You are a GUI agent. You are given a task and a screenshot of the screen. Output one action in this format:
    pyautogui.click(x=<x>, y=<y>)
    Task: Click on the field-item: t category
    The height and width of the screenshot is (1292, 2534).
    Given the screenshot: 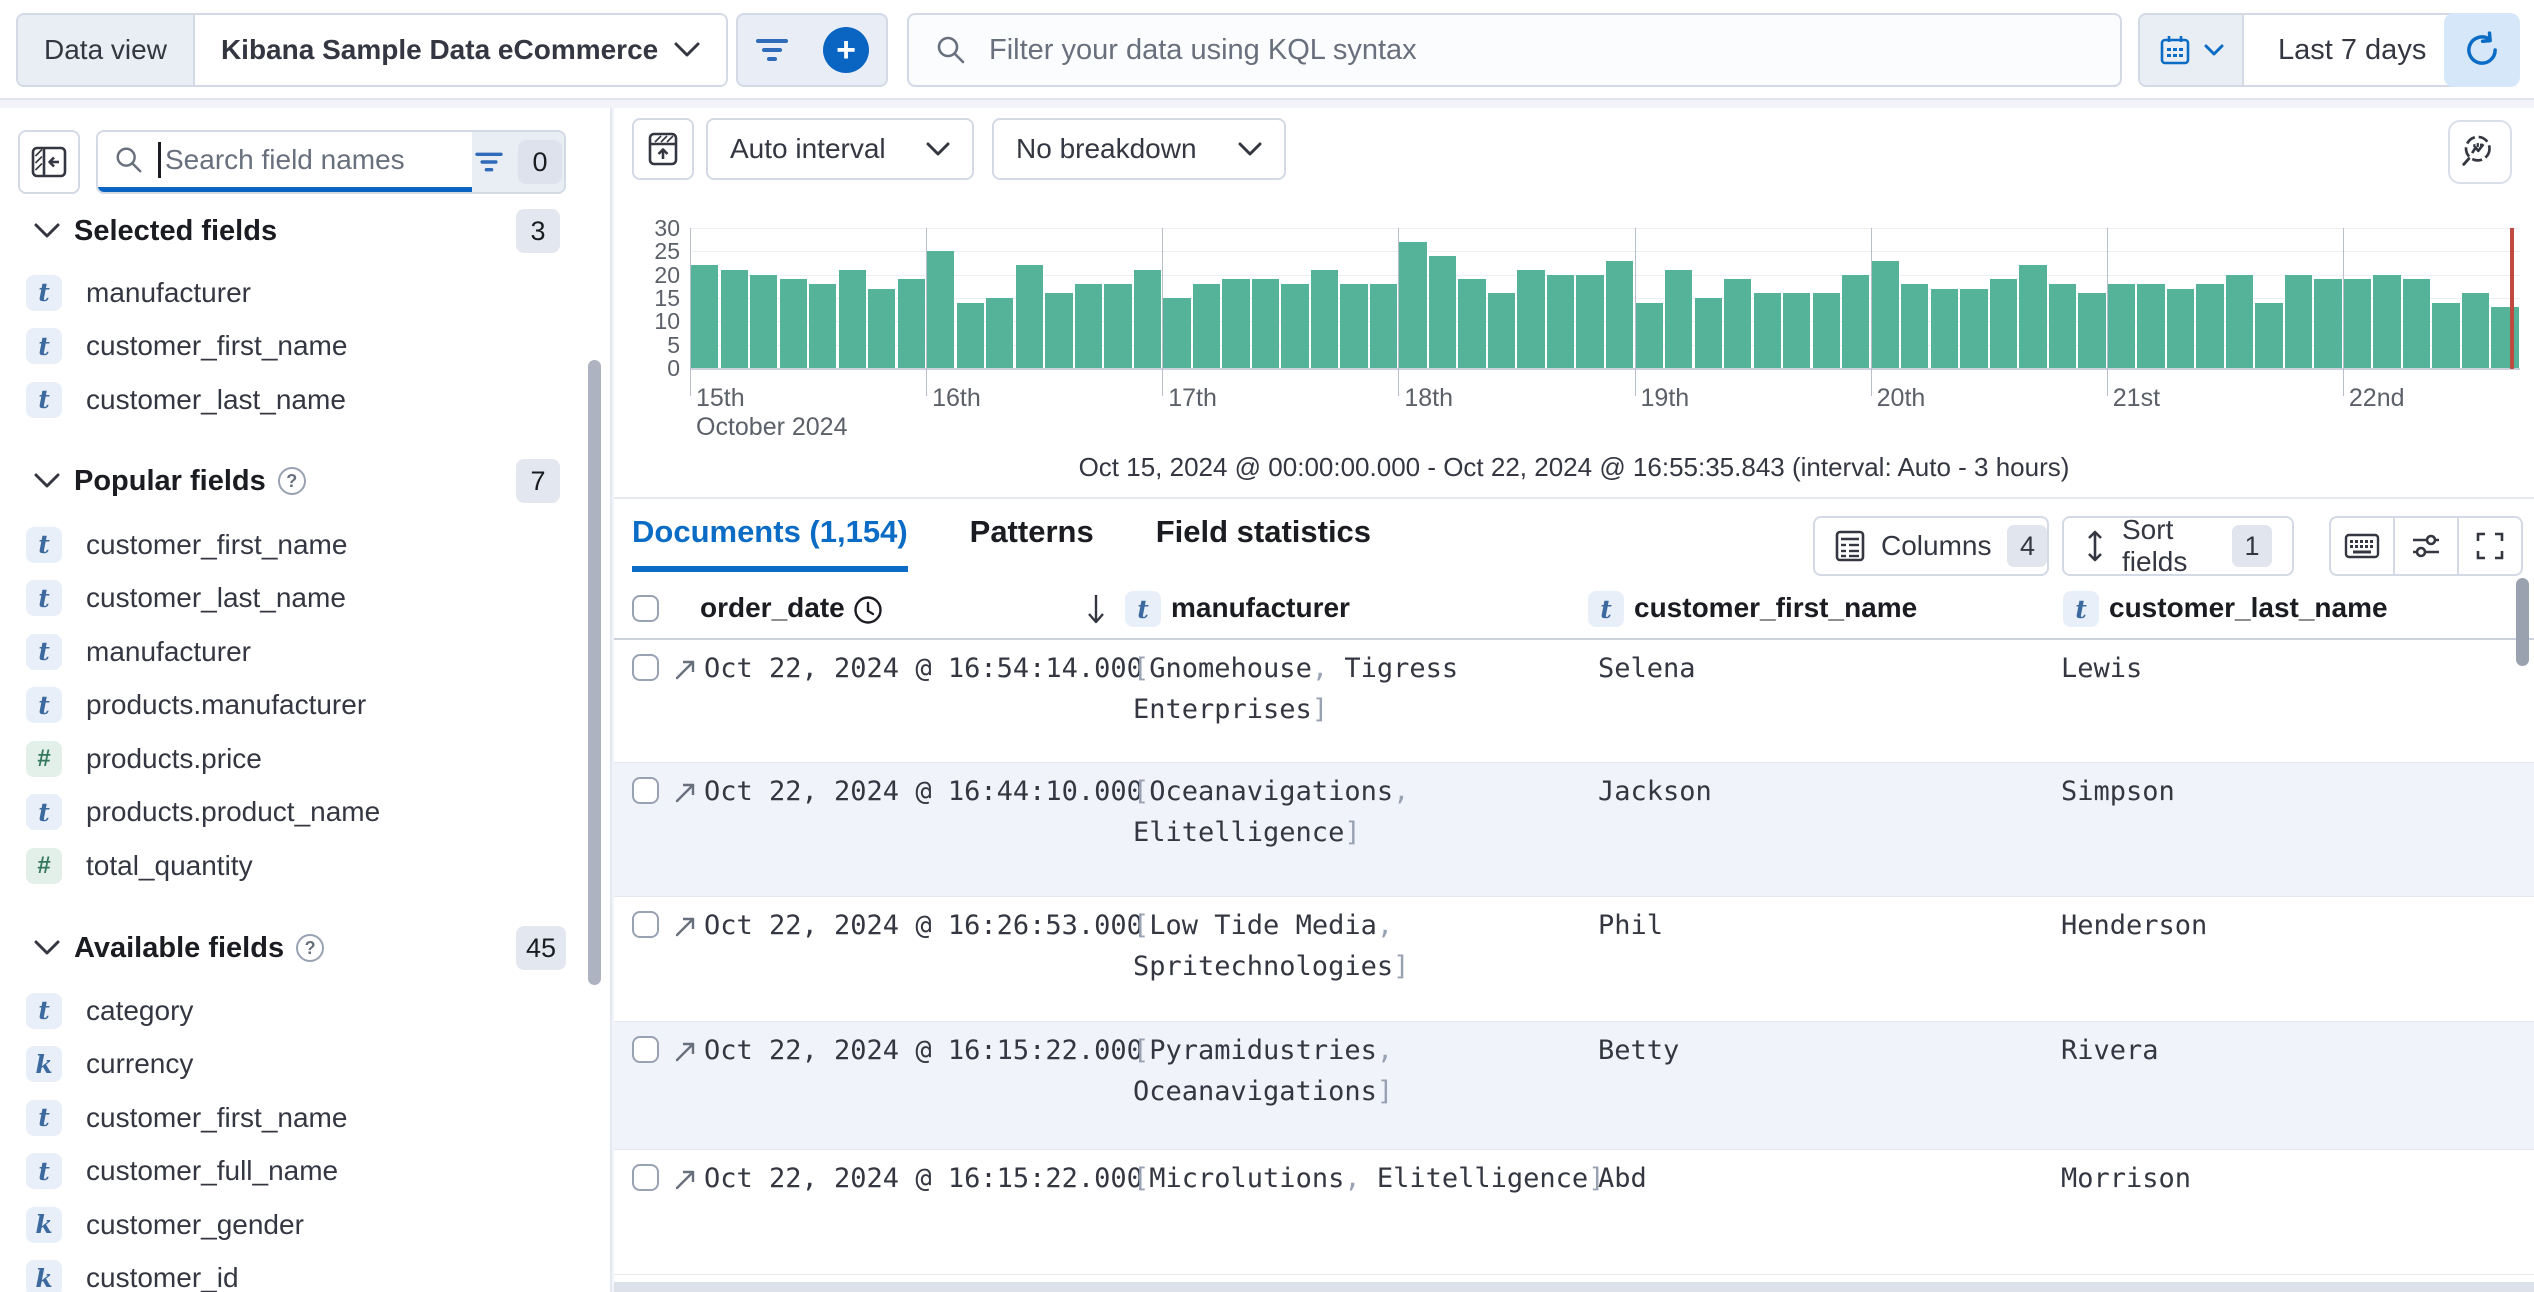 What is the action you would take?
    pyautogui.click(x=295, y=1011)
    